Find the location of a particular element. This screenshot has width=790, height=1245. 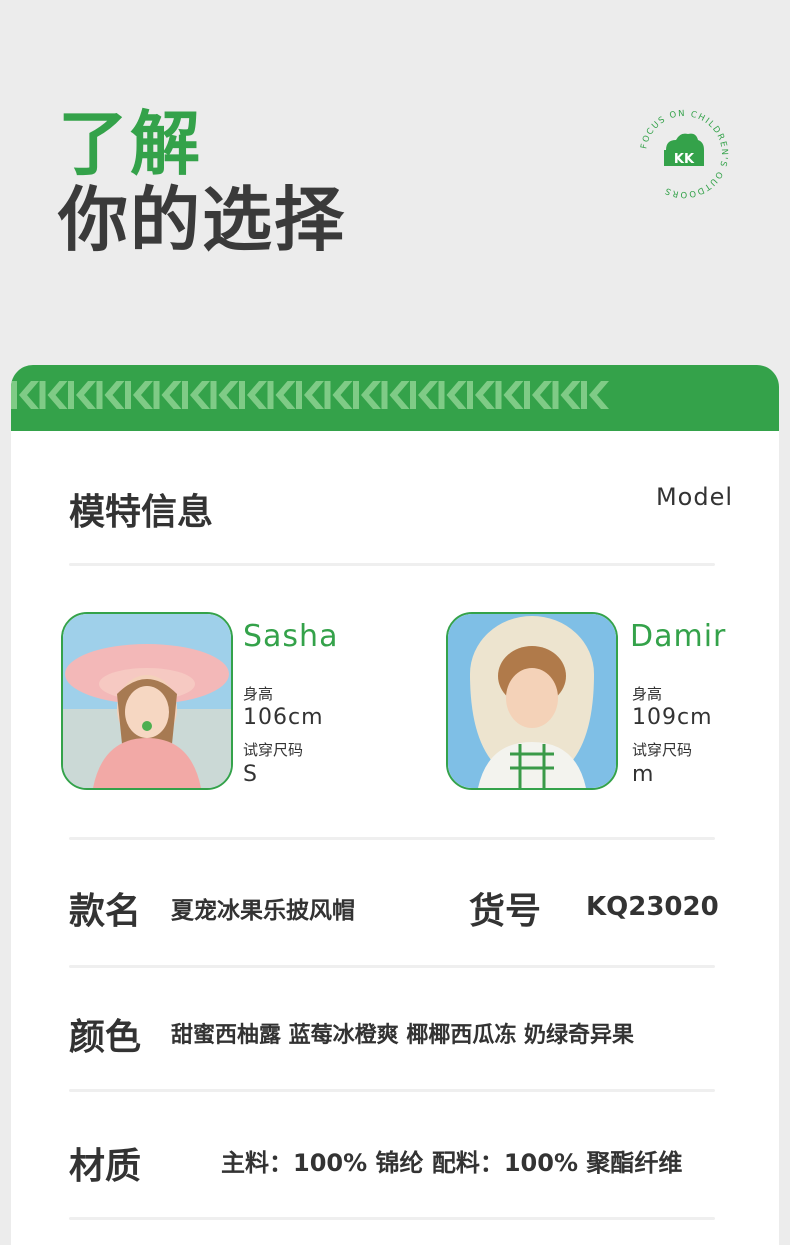

sku-label: 货号 is located at coordinates (505, 911).